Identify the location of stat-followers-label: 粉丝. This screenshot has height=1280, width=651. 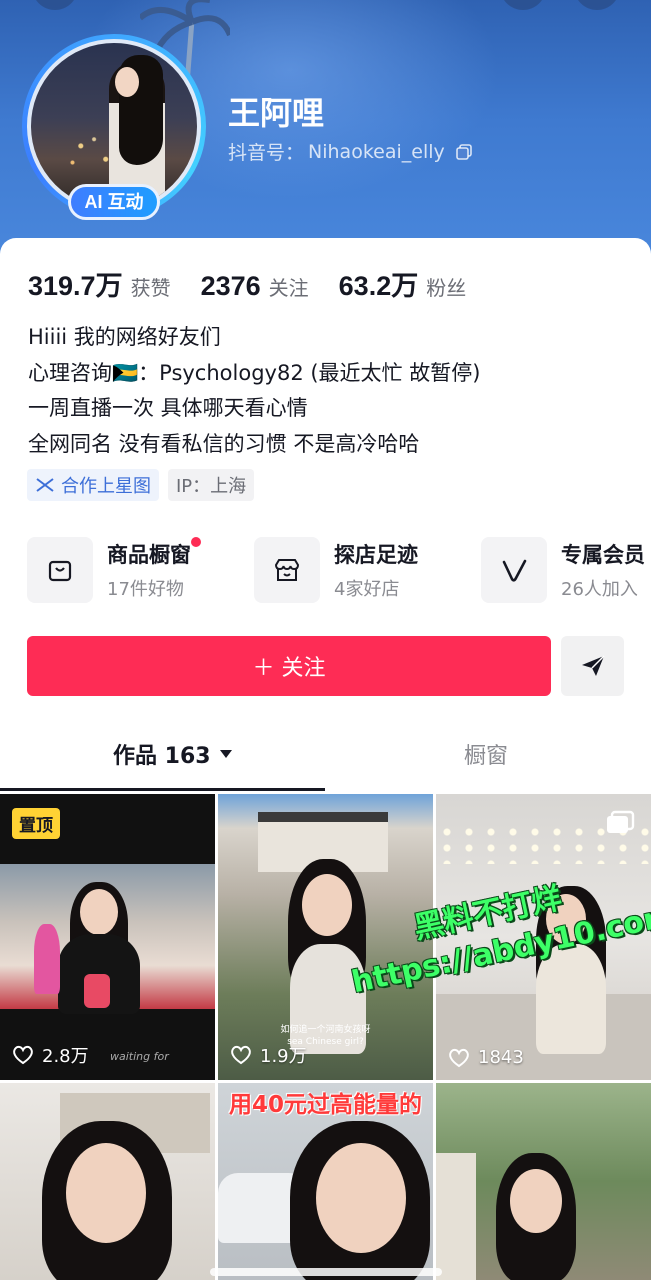
(446, 288).